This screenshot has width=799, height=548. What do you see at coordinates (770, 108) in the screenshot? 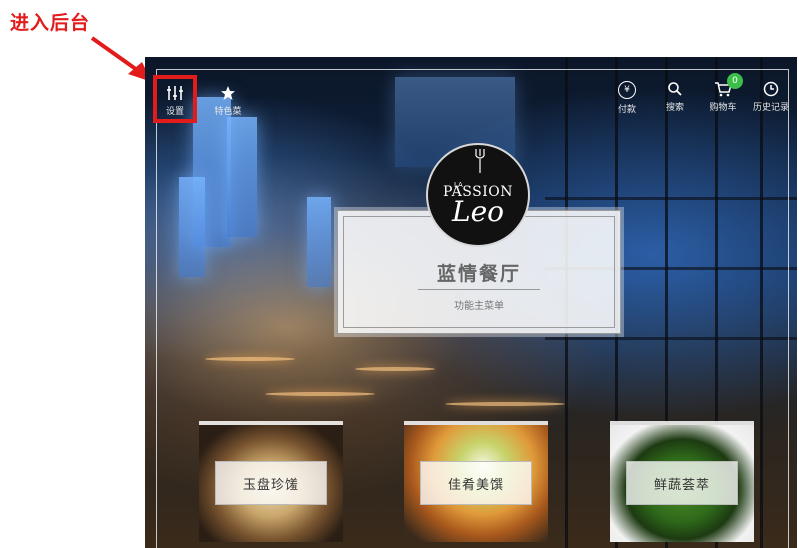
I see `history-label: 历史记录` at bounding box center [770, 108].